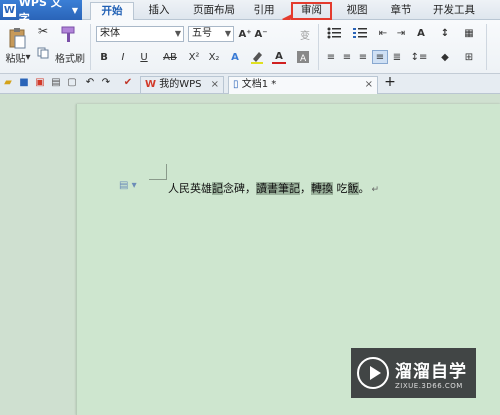 This screenshot has height=415, width=500. I want to click on sort-icon: ↕, so click(445, 33).